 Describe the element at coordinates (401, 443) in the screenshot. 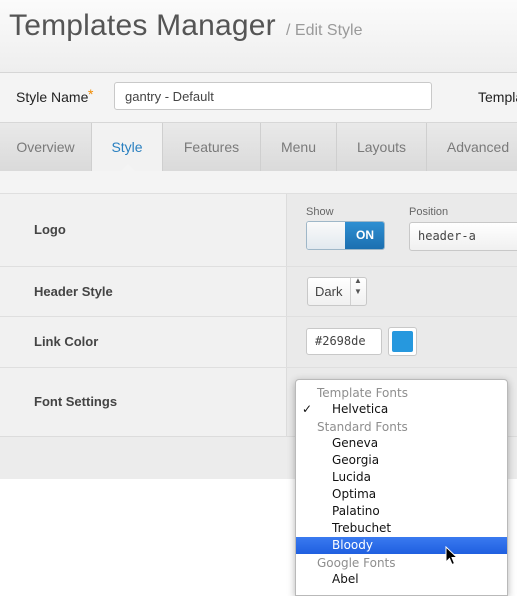

I see `font-option-geneva: Geneva` at that location.